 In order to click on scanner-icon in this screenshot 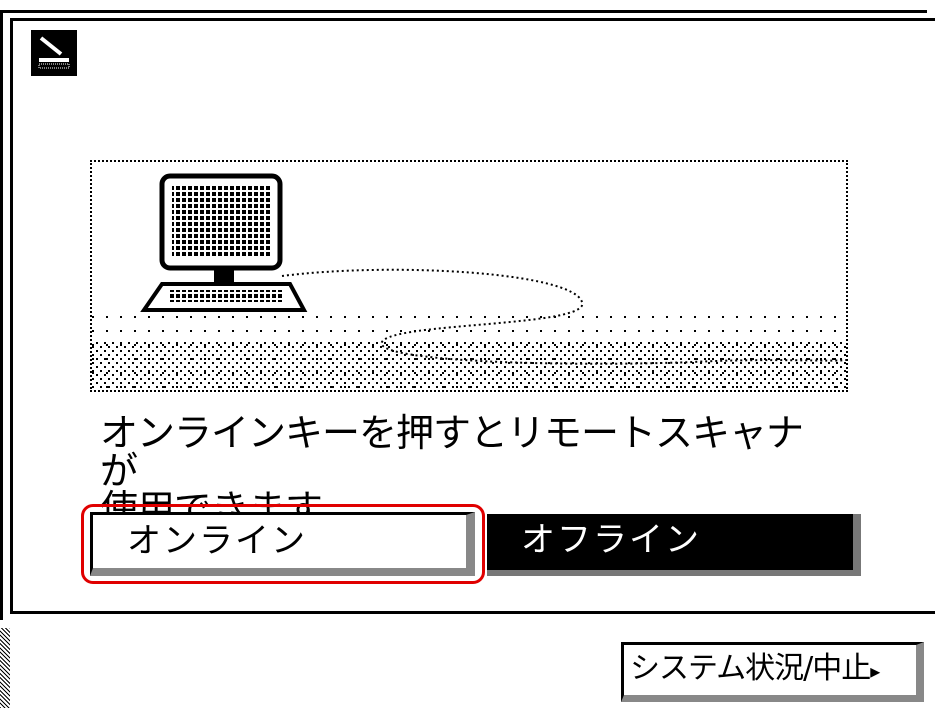, I will do `click(54, 53)`.